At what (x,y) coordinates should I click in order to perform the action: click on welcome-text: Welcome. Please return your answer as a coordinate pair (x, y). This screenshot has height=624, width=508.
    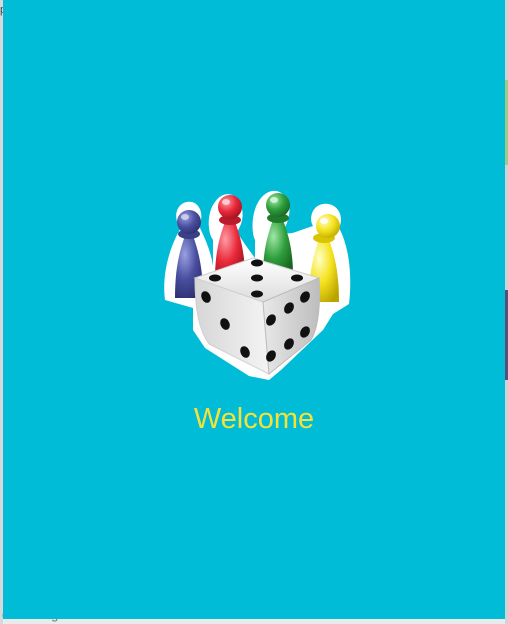
    Looking at the image, I should click on (254, 419).